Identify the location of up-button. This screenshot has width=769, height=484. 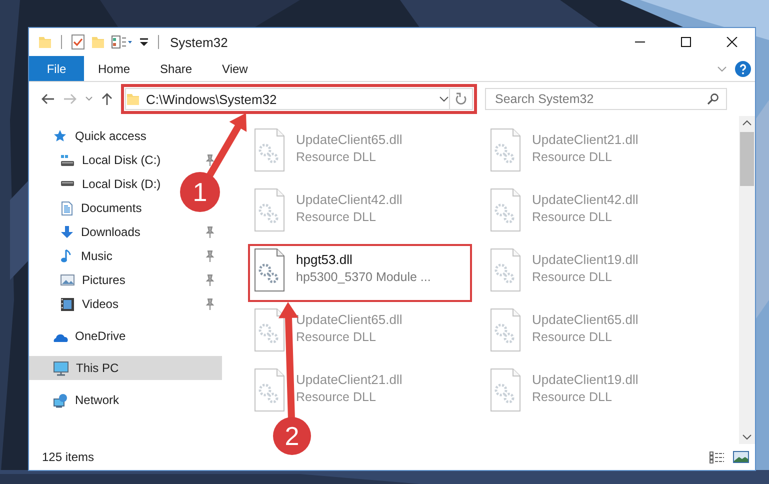
(107, 99).